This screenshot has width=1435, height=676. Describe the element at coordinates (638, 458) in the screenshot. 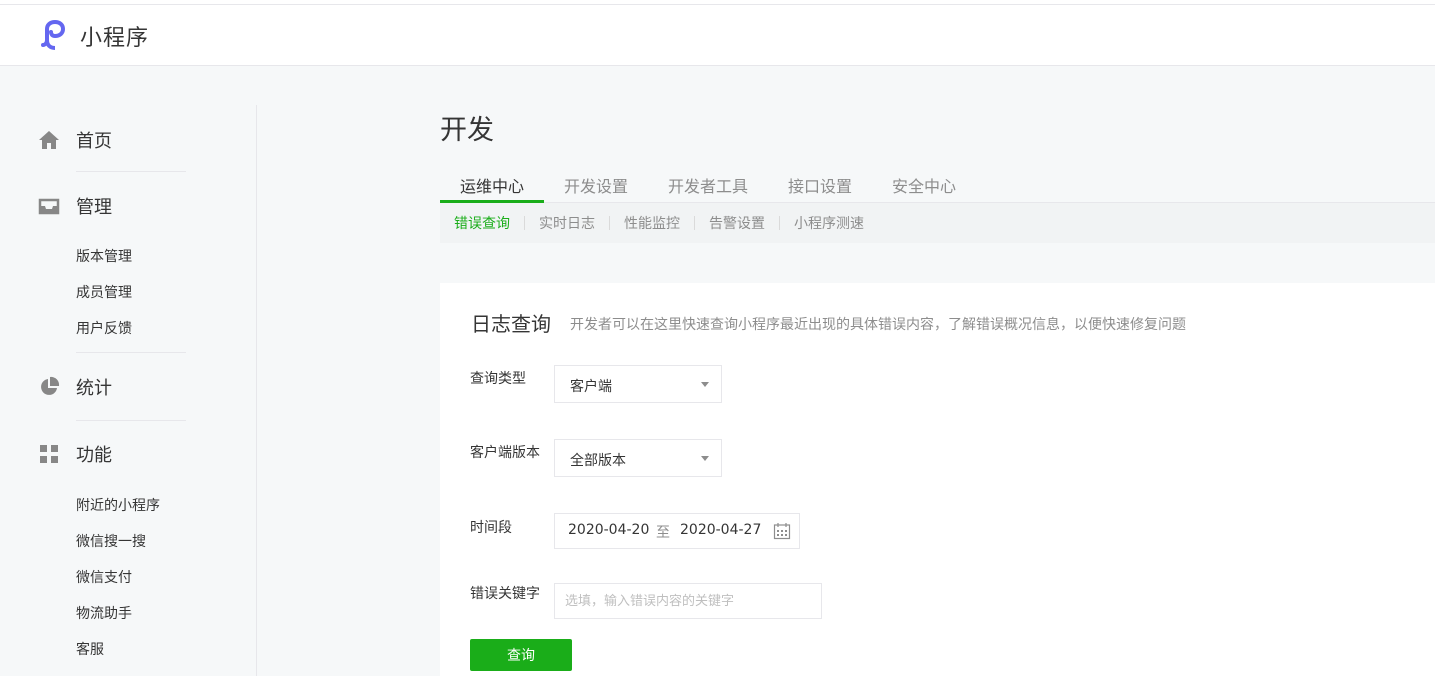

I see `client-version-select: 全部版本` at that location.